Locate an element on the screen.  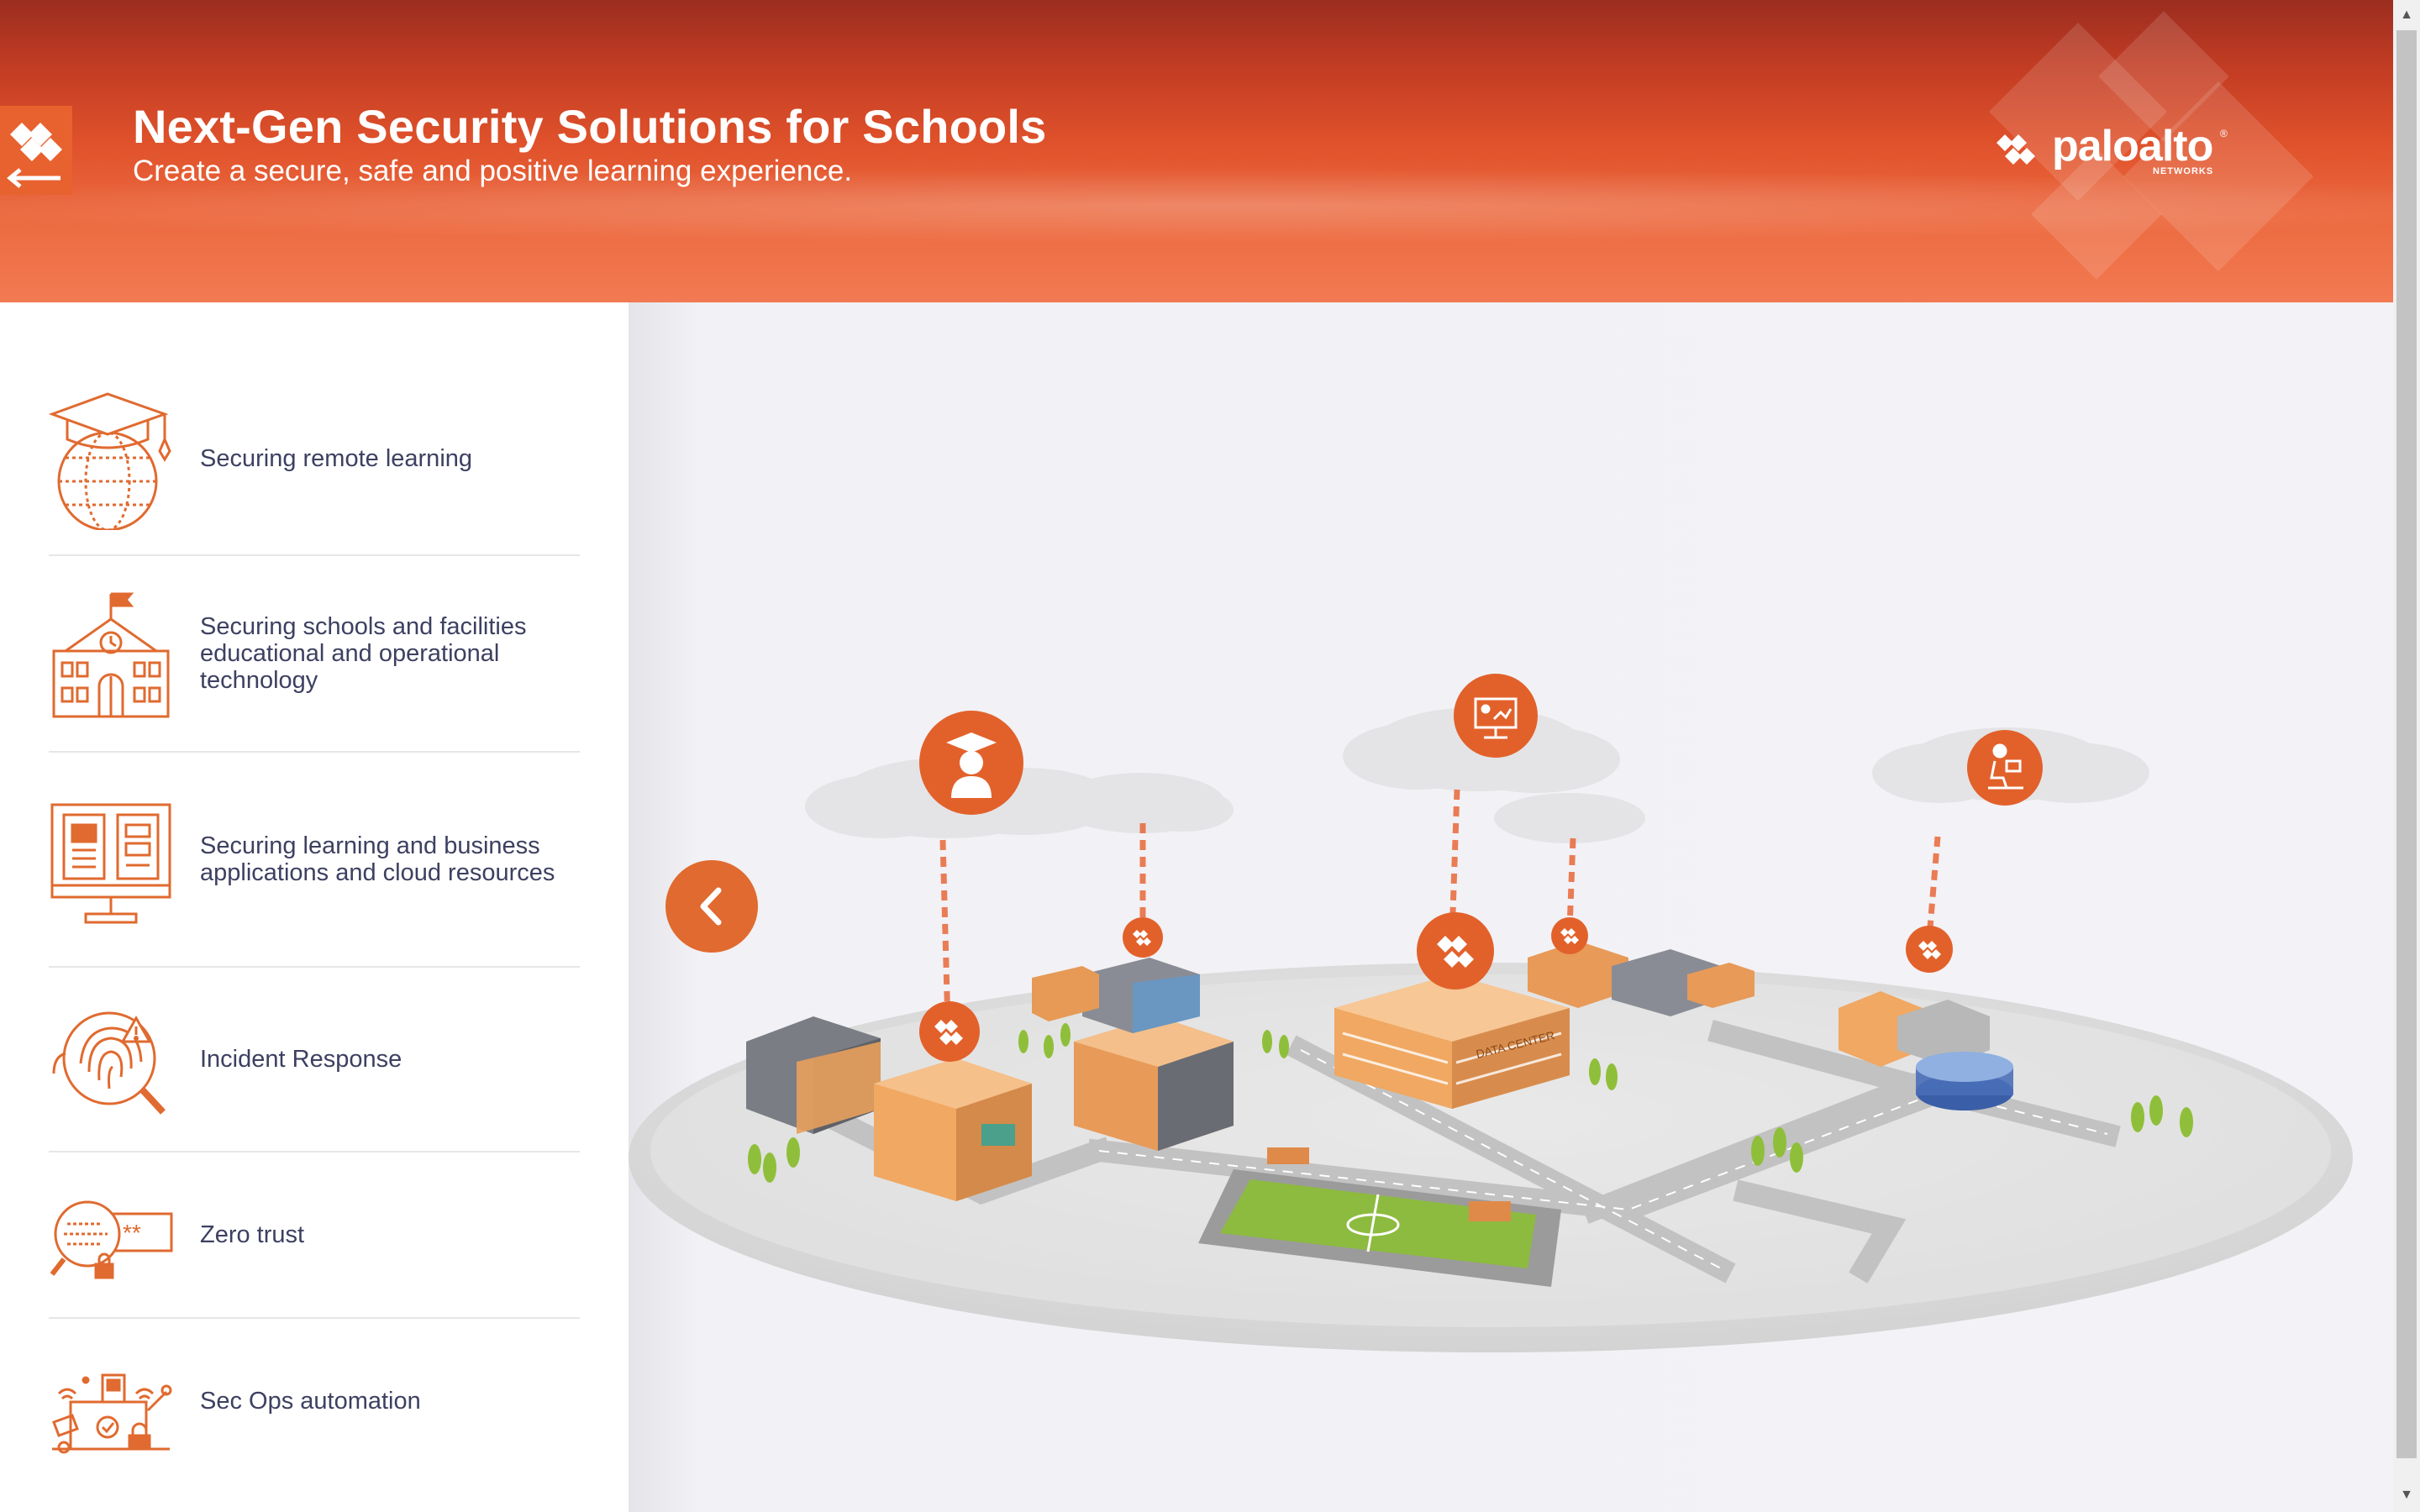
scroll-up-icon: ▲ is located at coordinates (2406, 15).